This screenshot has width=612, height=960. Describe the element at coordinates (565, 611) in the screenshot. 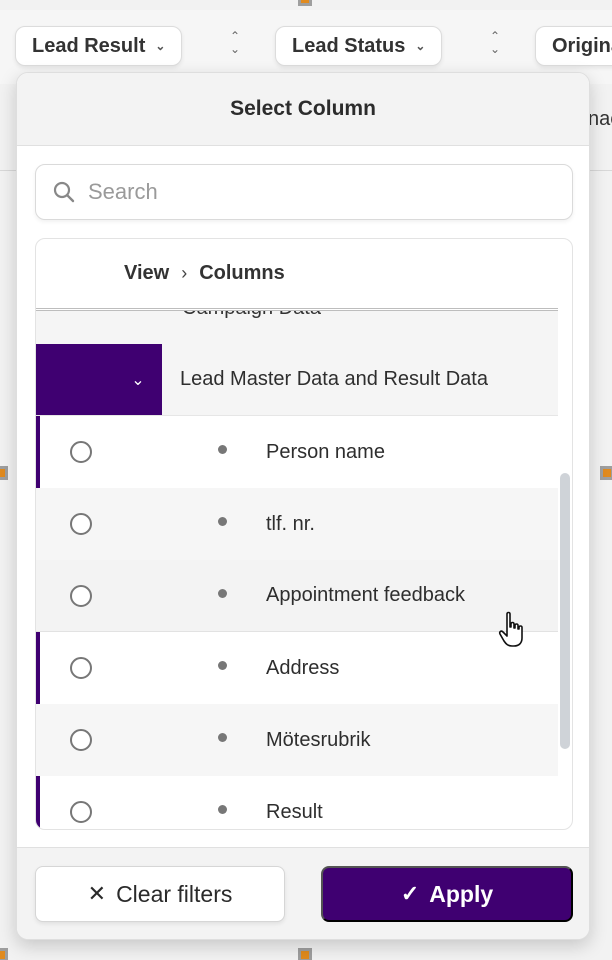

I see `scrollbar` at that location.